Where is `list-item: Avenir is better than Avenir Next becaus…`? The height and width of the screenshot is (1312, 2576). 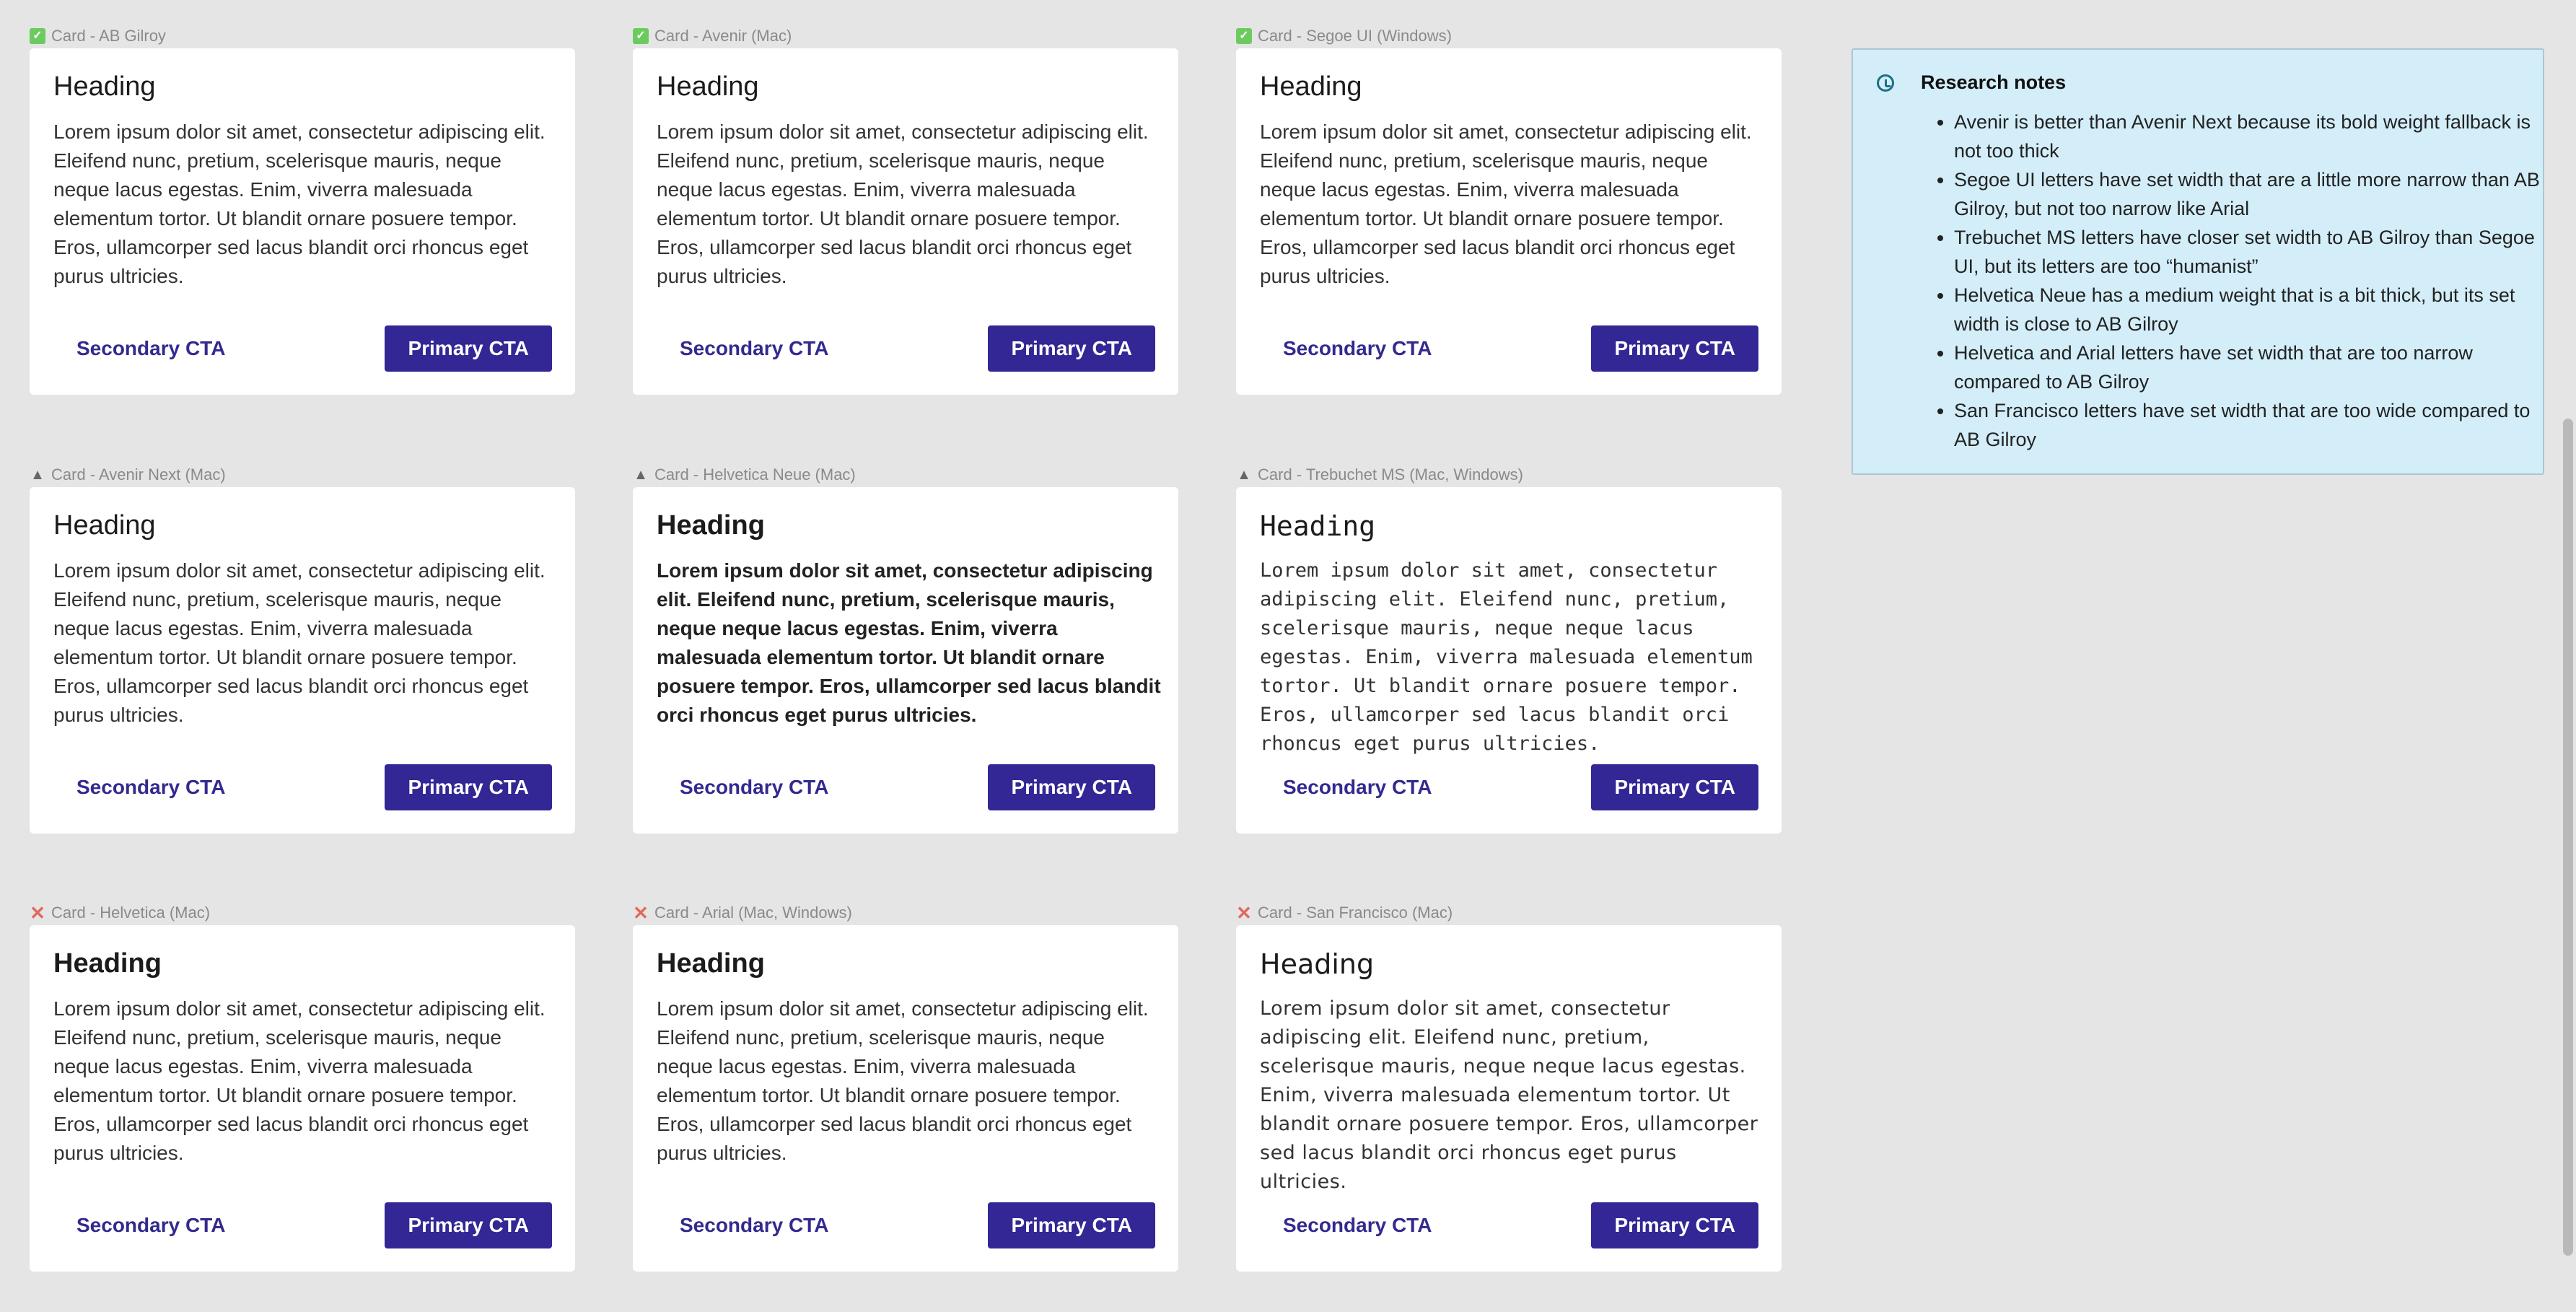 list-item: Avenir is better than Avenir Next becaus… is located at coordinates (2250, 136).